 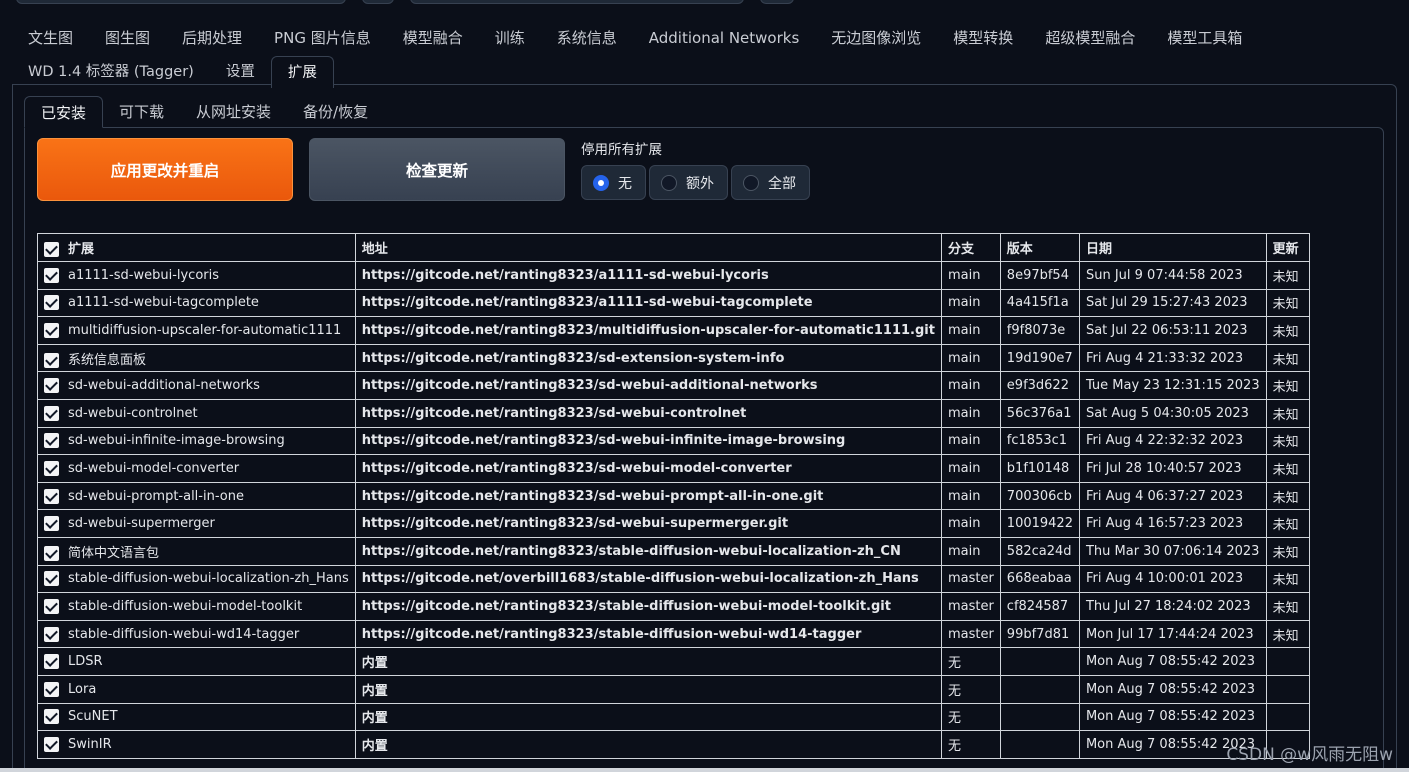 I want to click on disable-option: 无, so click(x=613, y=182).